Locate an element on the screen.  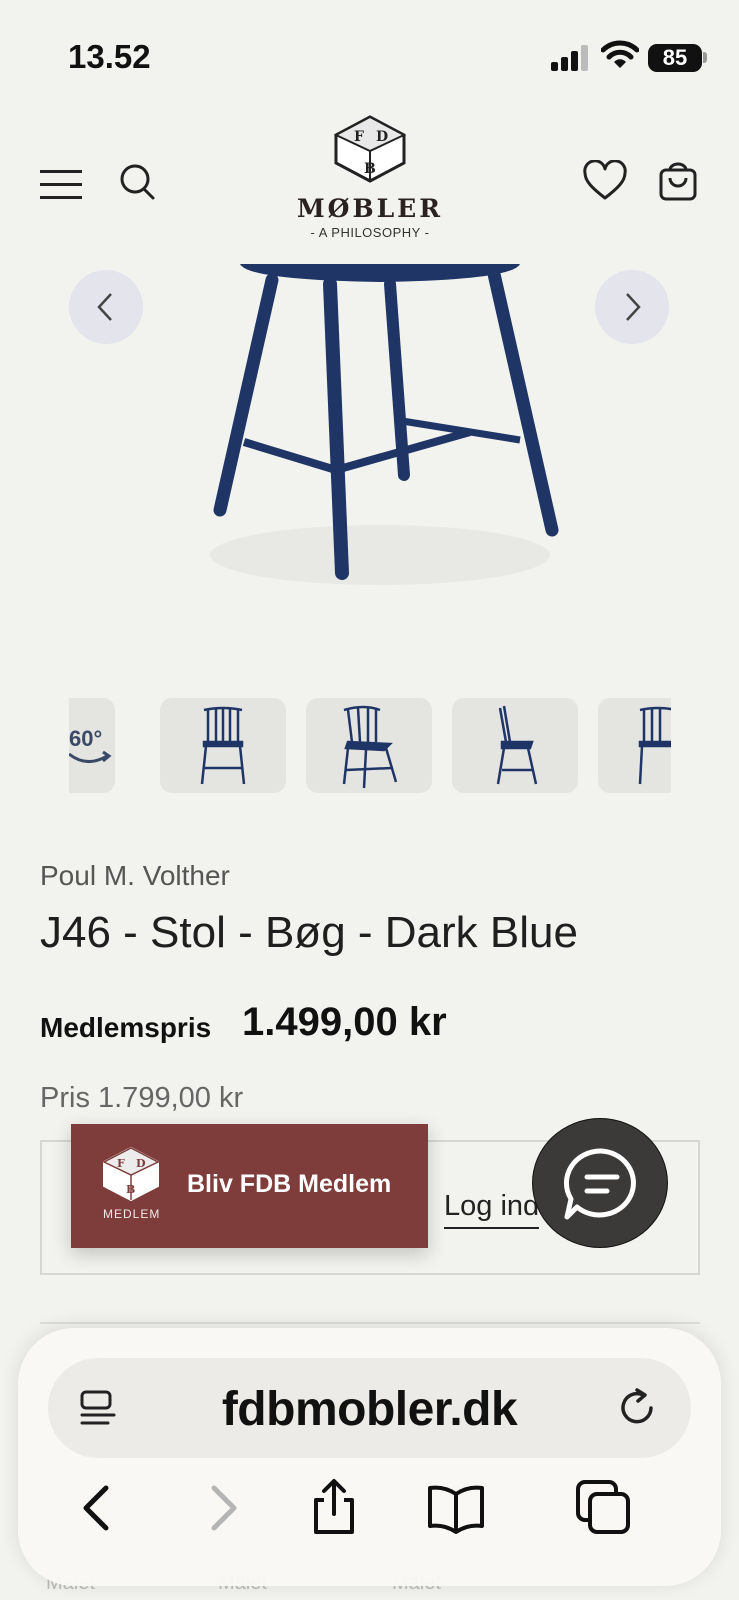
thumbnail-strip: 60° is located at coordinates (370, 745).